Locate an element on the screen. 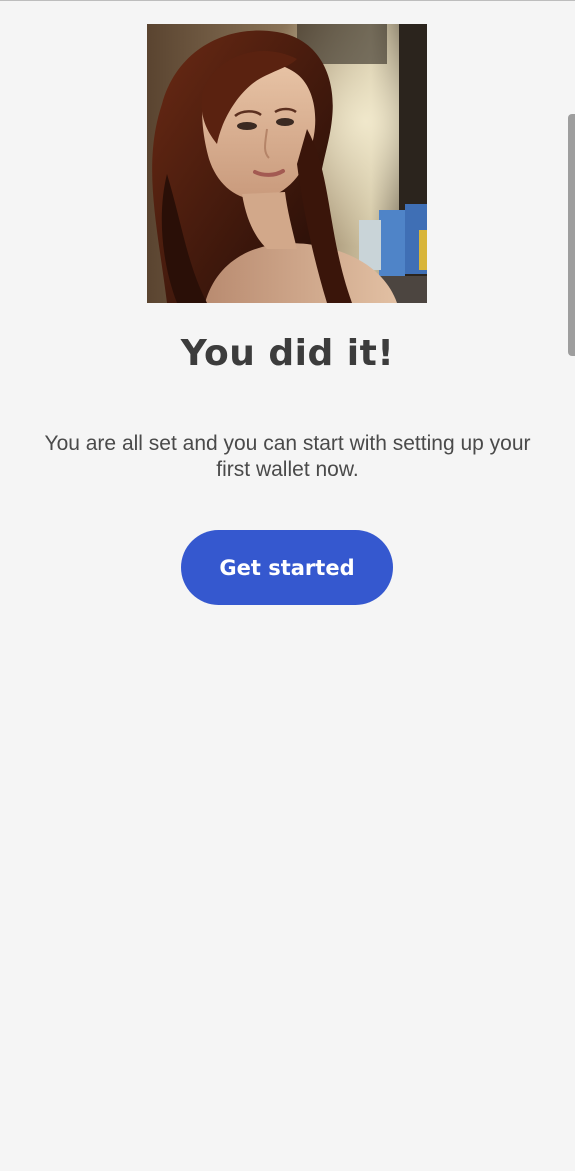 This screenshot has height=1171, width=575. top-divider is located at coordinates (287, 0).